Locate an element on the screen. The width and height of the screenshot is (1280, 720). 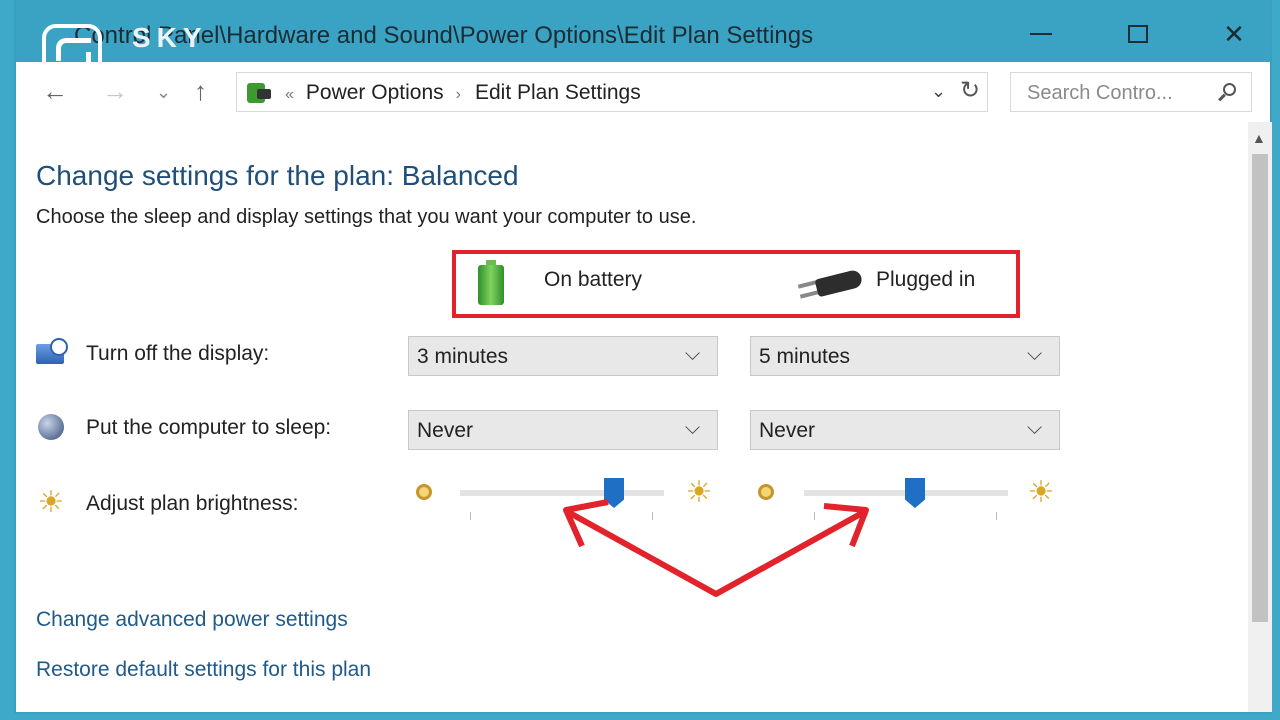
minimize-icon is located at coordinates (1041, 34).